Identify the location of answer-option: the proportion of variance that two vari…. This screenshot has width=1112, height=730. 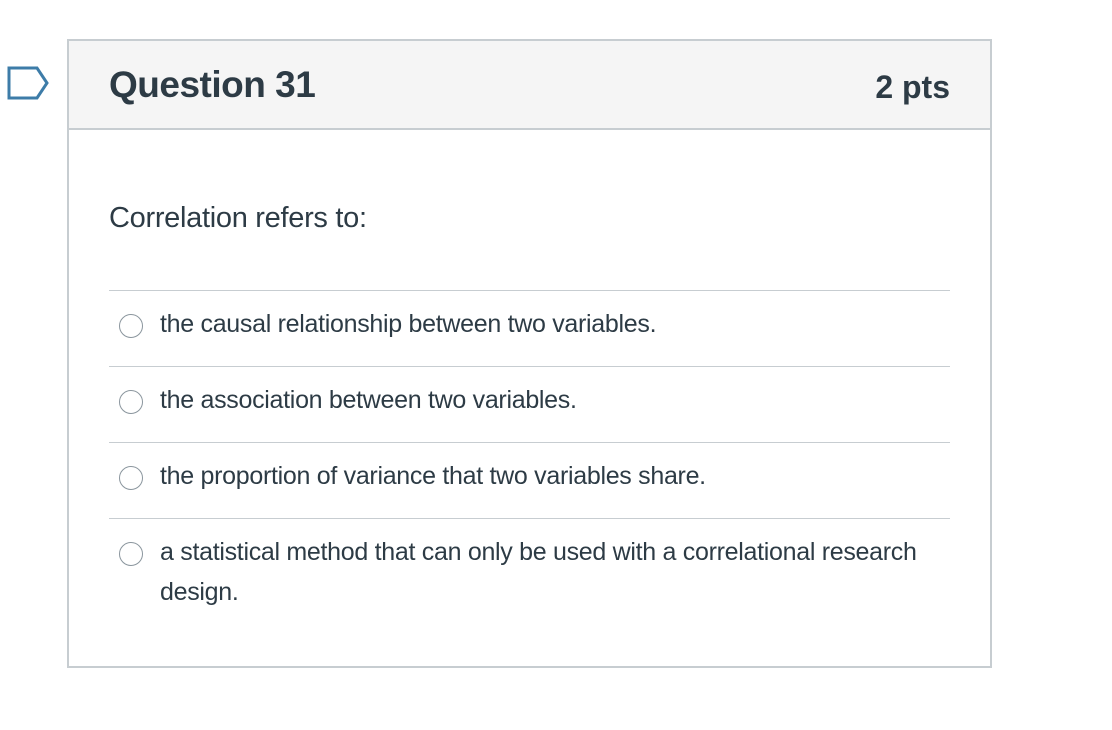
(529, 481).